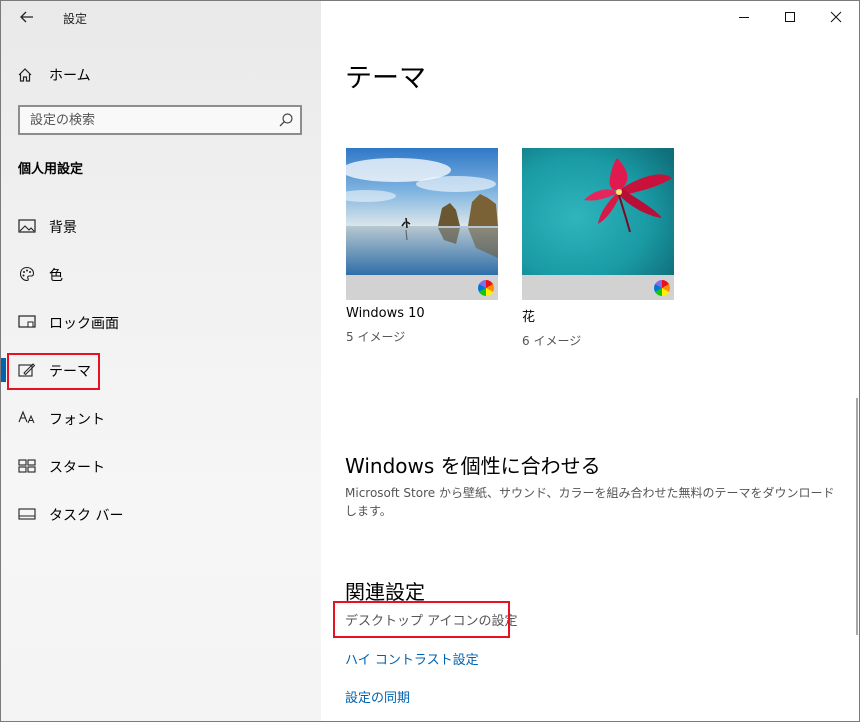 The width and height of the screenshot is (860, 722). I want to click on sidebar-item-start: スタート, so click(161, 466).